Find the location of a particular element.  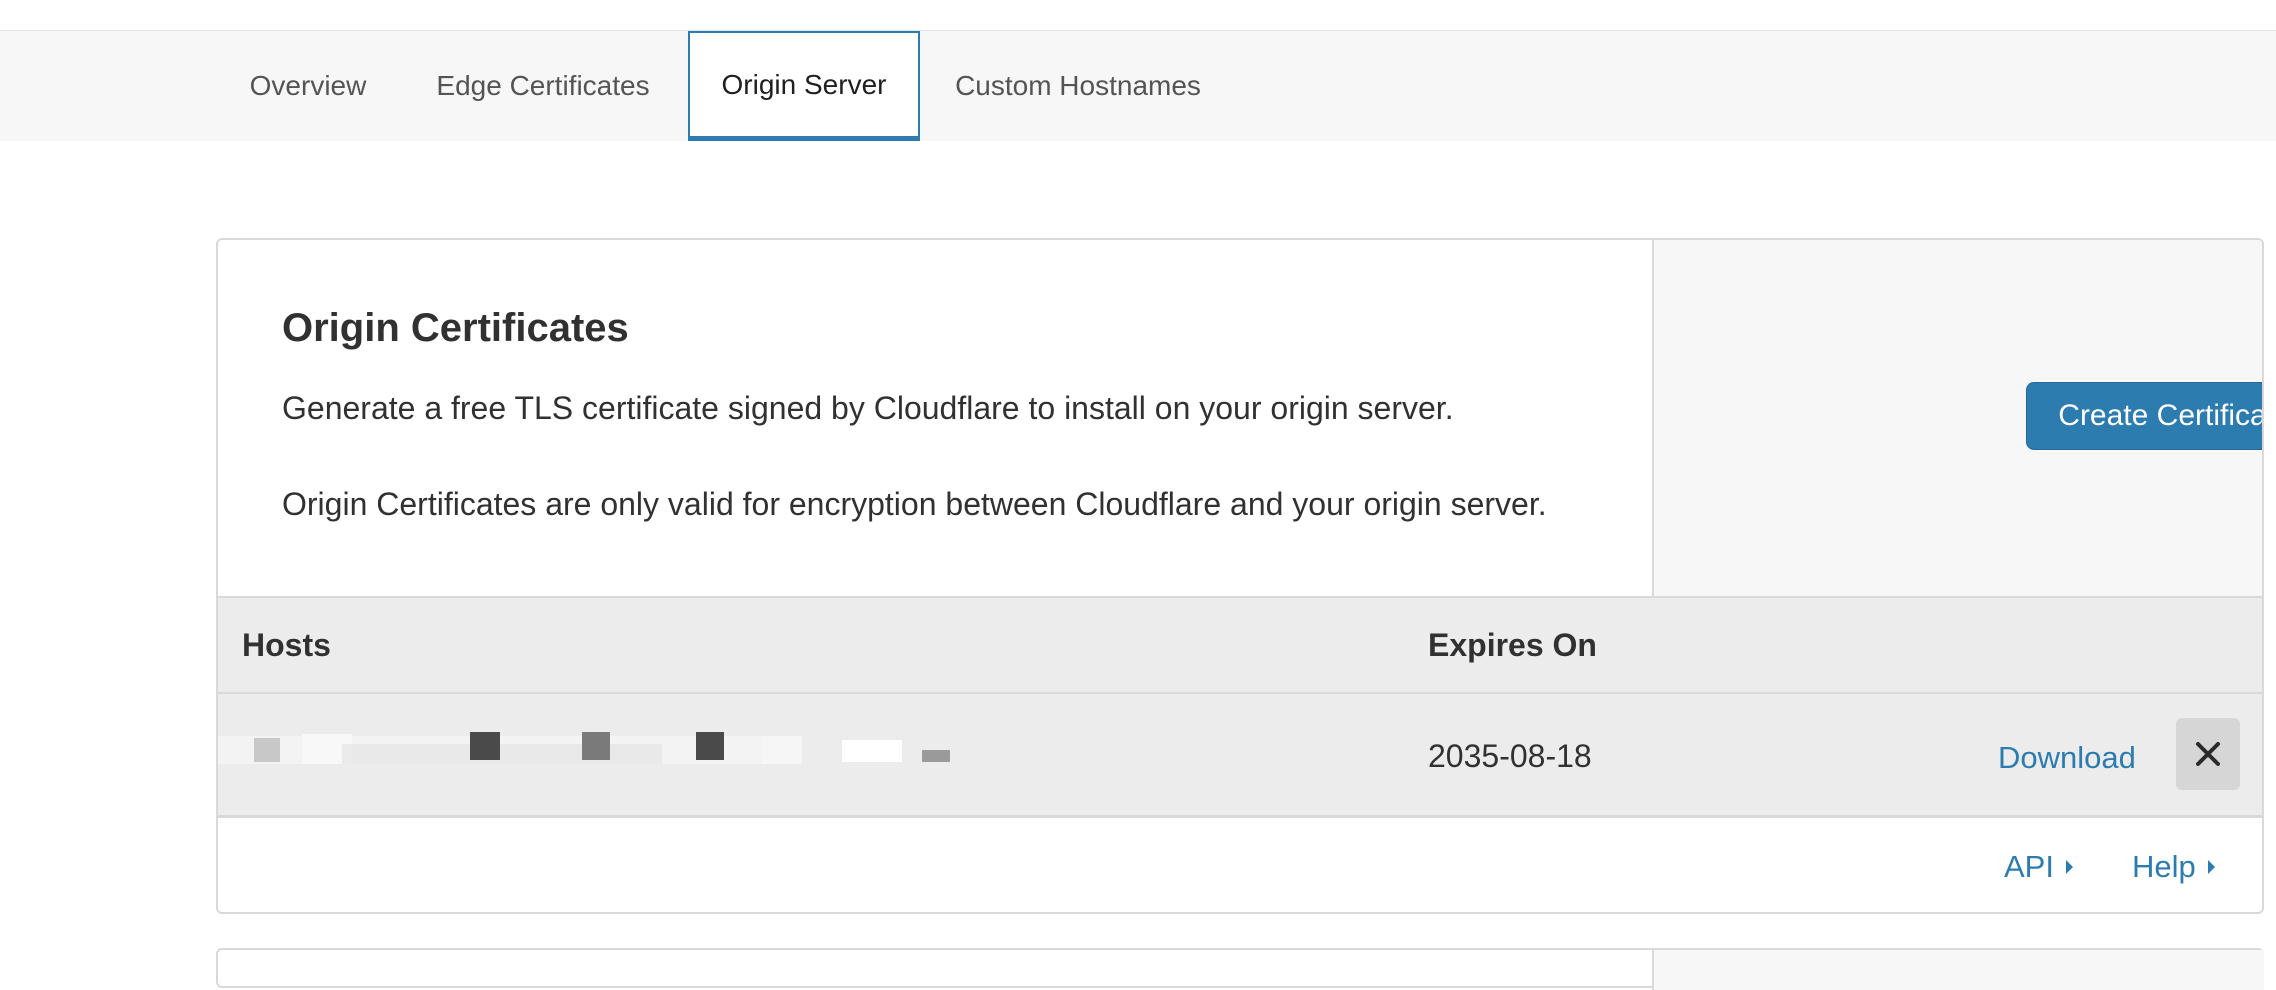

help-link: Help is located at coordinates (2173, 865).